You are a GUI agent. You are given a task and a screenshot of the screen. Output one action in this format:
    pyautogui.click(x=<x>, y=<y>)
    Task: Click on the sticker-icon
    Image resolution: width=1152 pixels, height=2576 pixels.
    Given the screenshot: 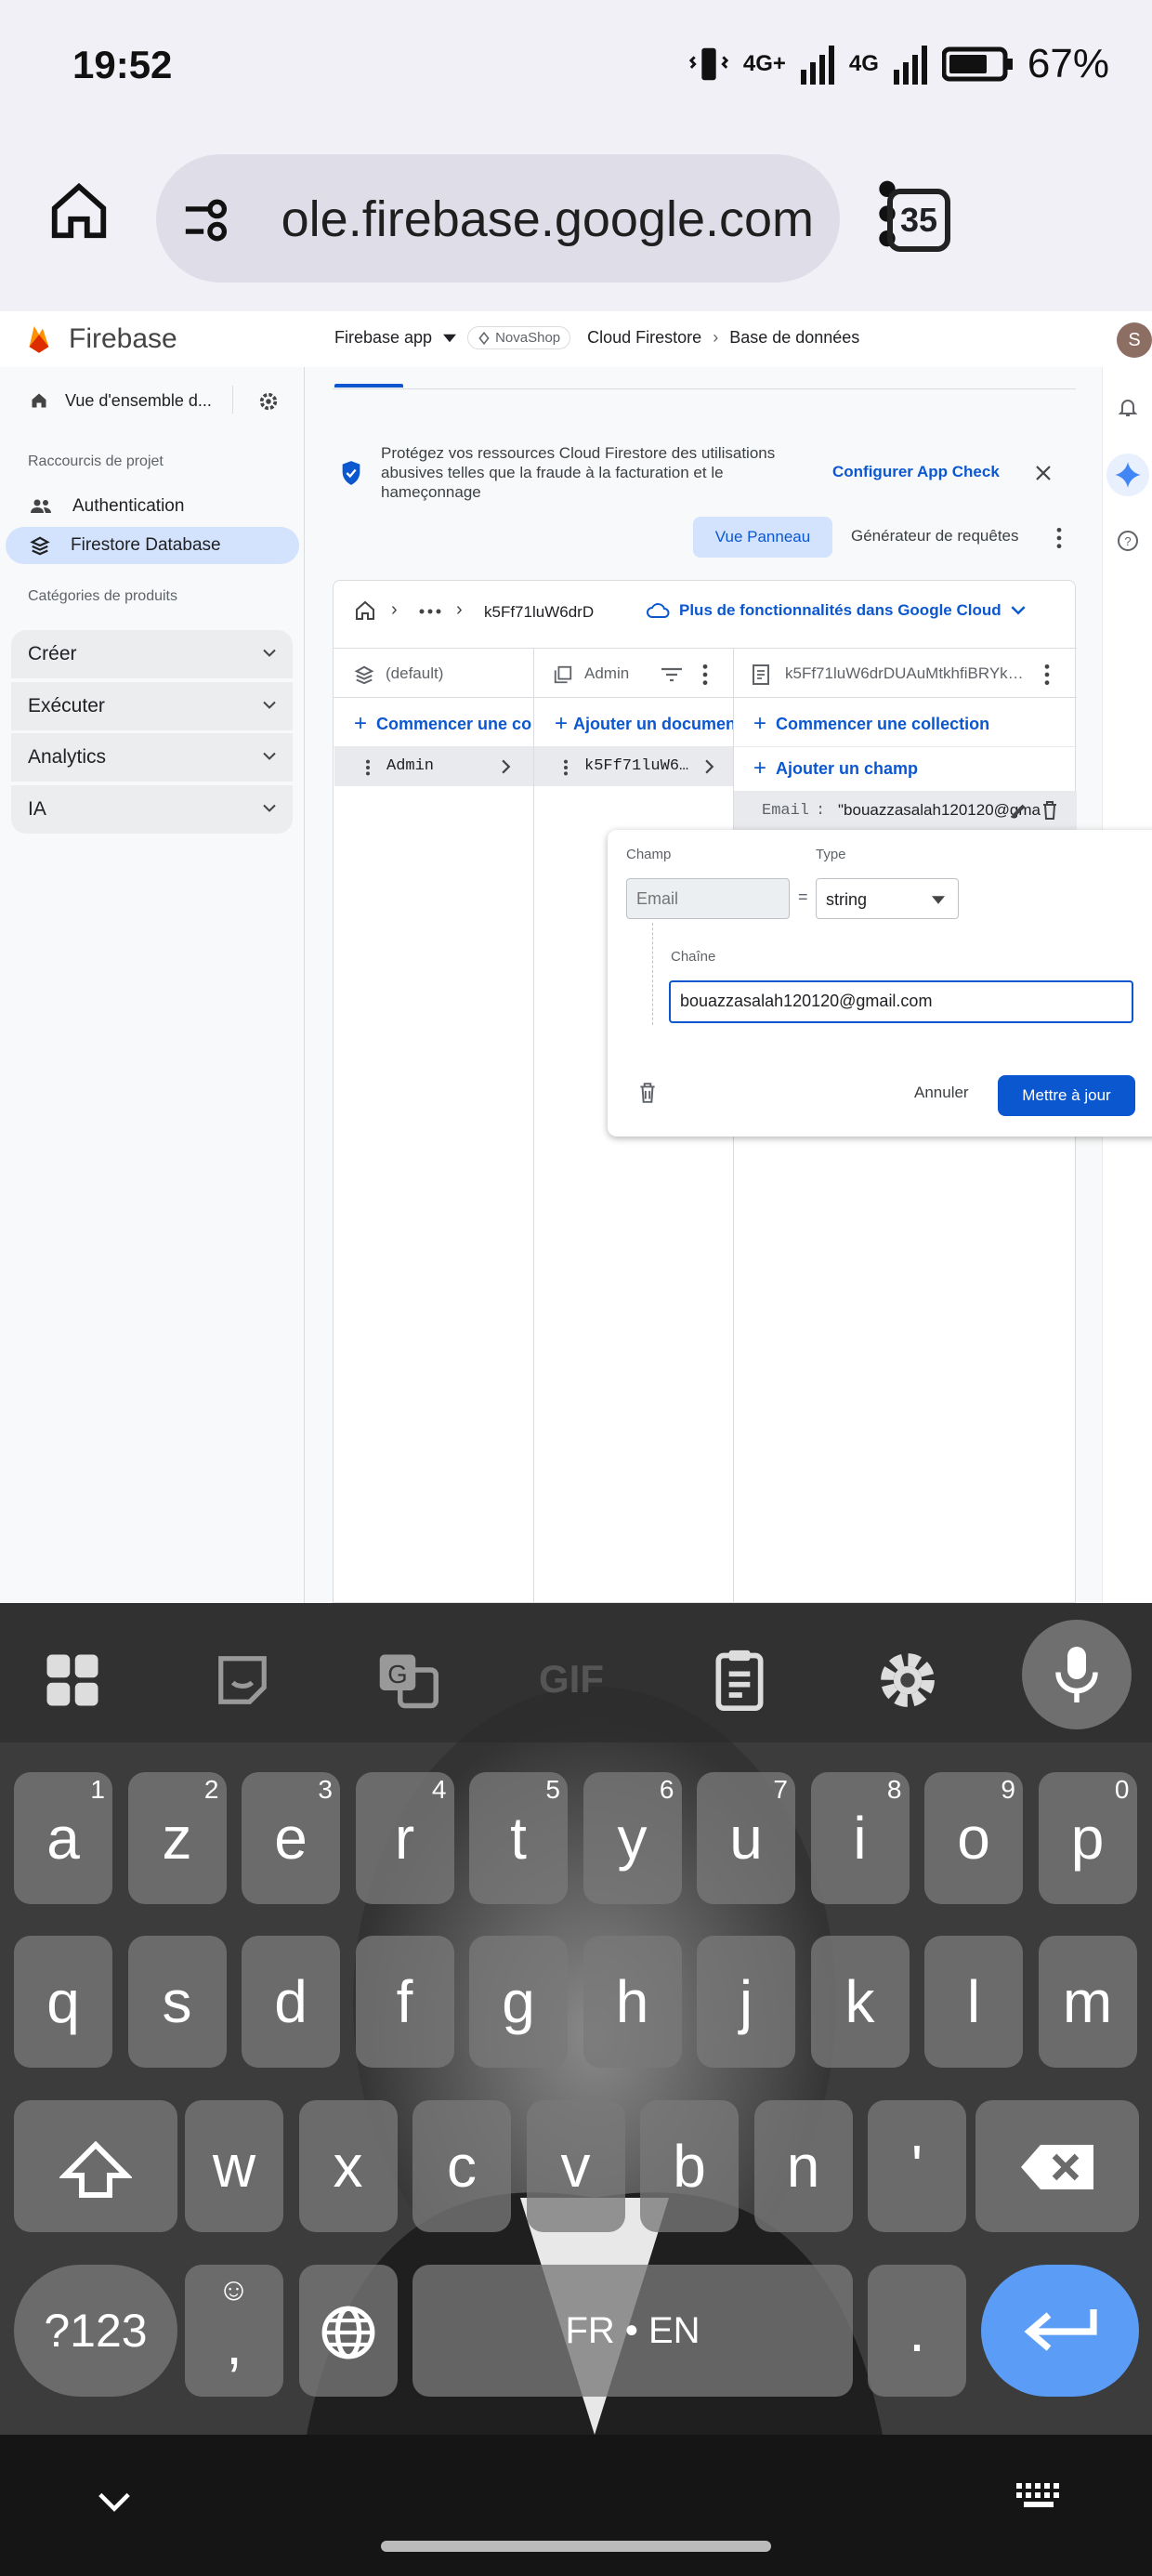 What is the action you would take?
    pyautogui.click(x=242, y=1680)
    